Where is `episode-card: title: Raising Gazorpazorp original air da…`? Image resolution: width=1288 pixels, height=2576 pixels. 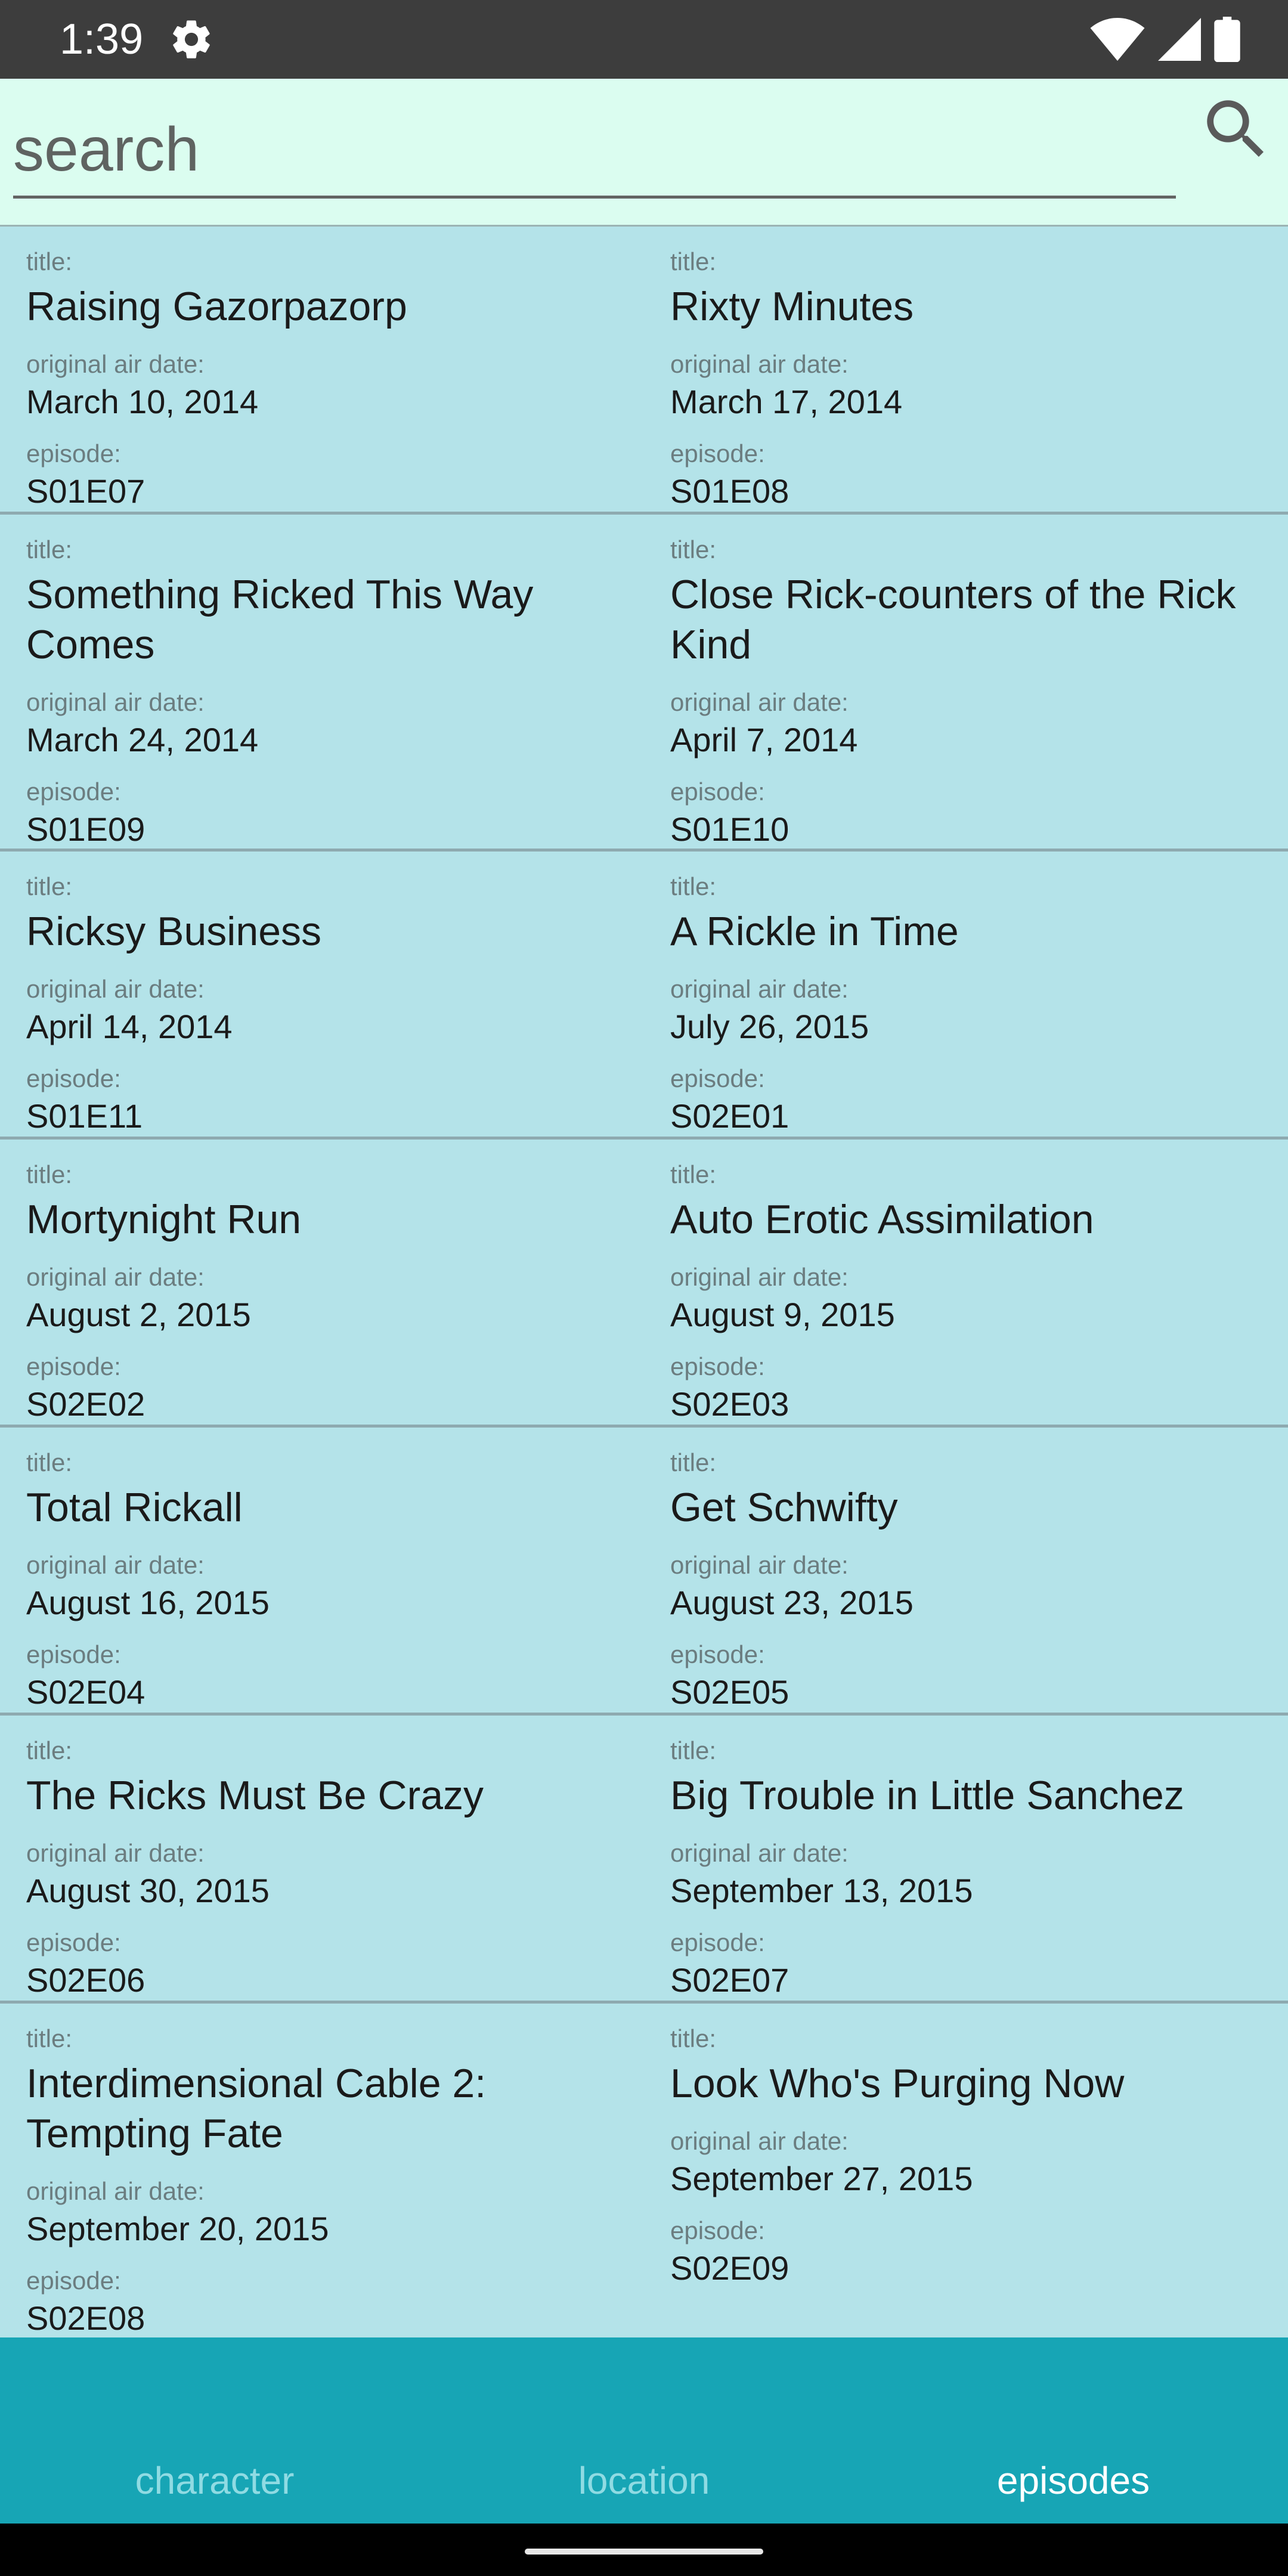 episode-card: title: Raising Gazorpazorp original air da… is located at coordinates (322, 369).